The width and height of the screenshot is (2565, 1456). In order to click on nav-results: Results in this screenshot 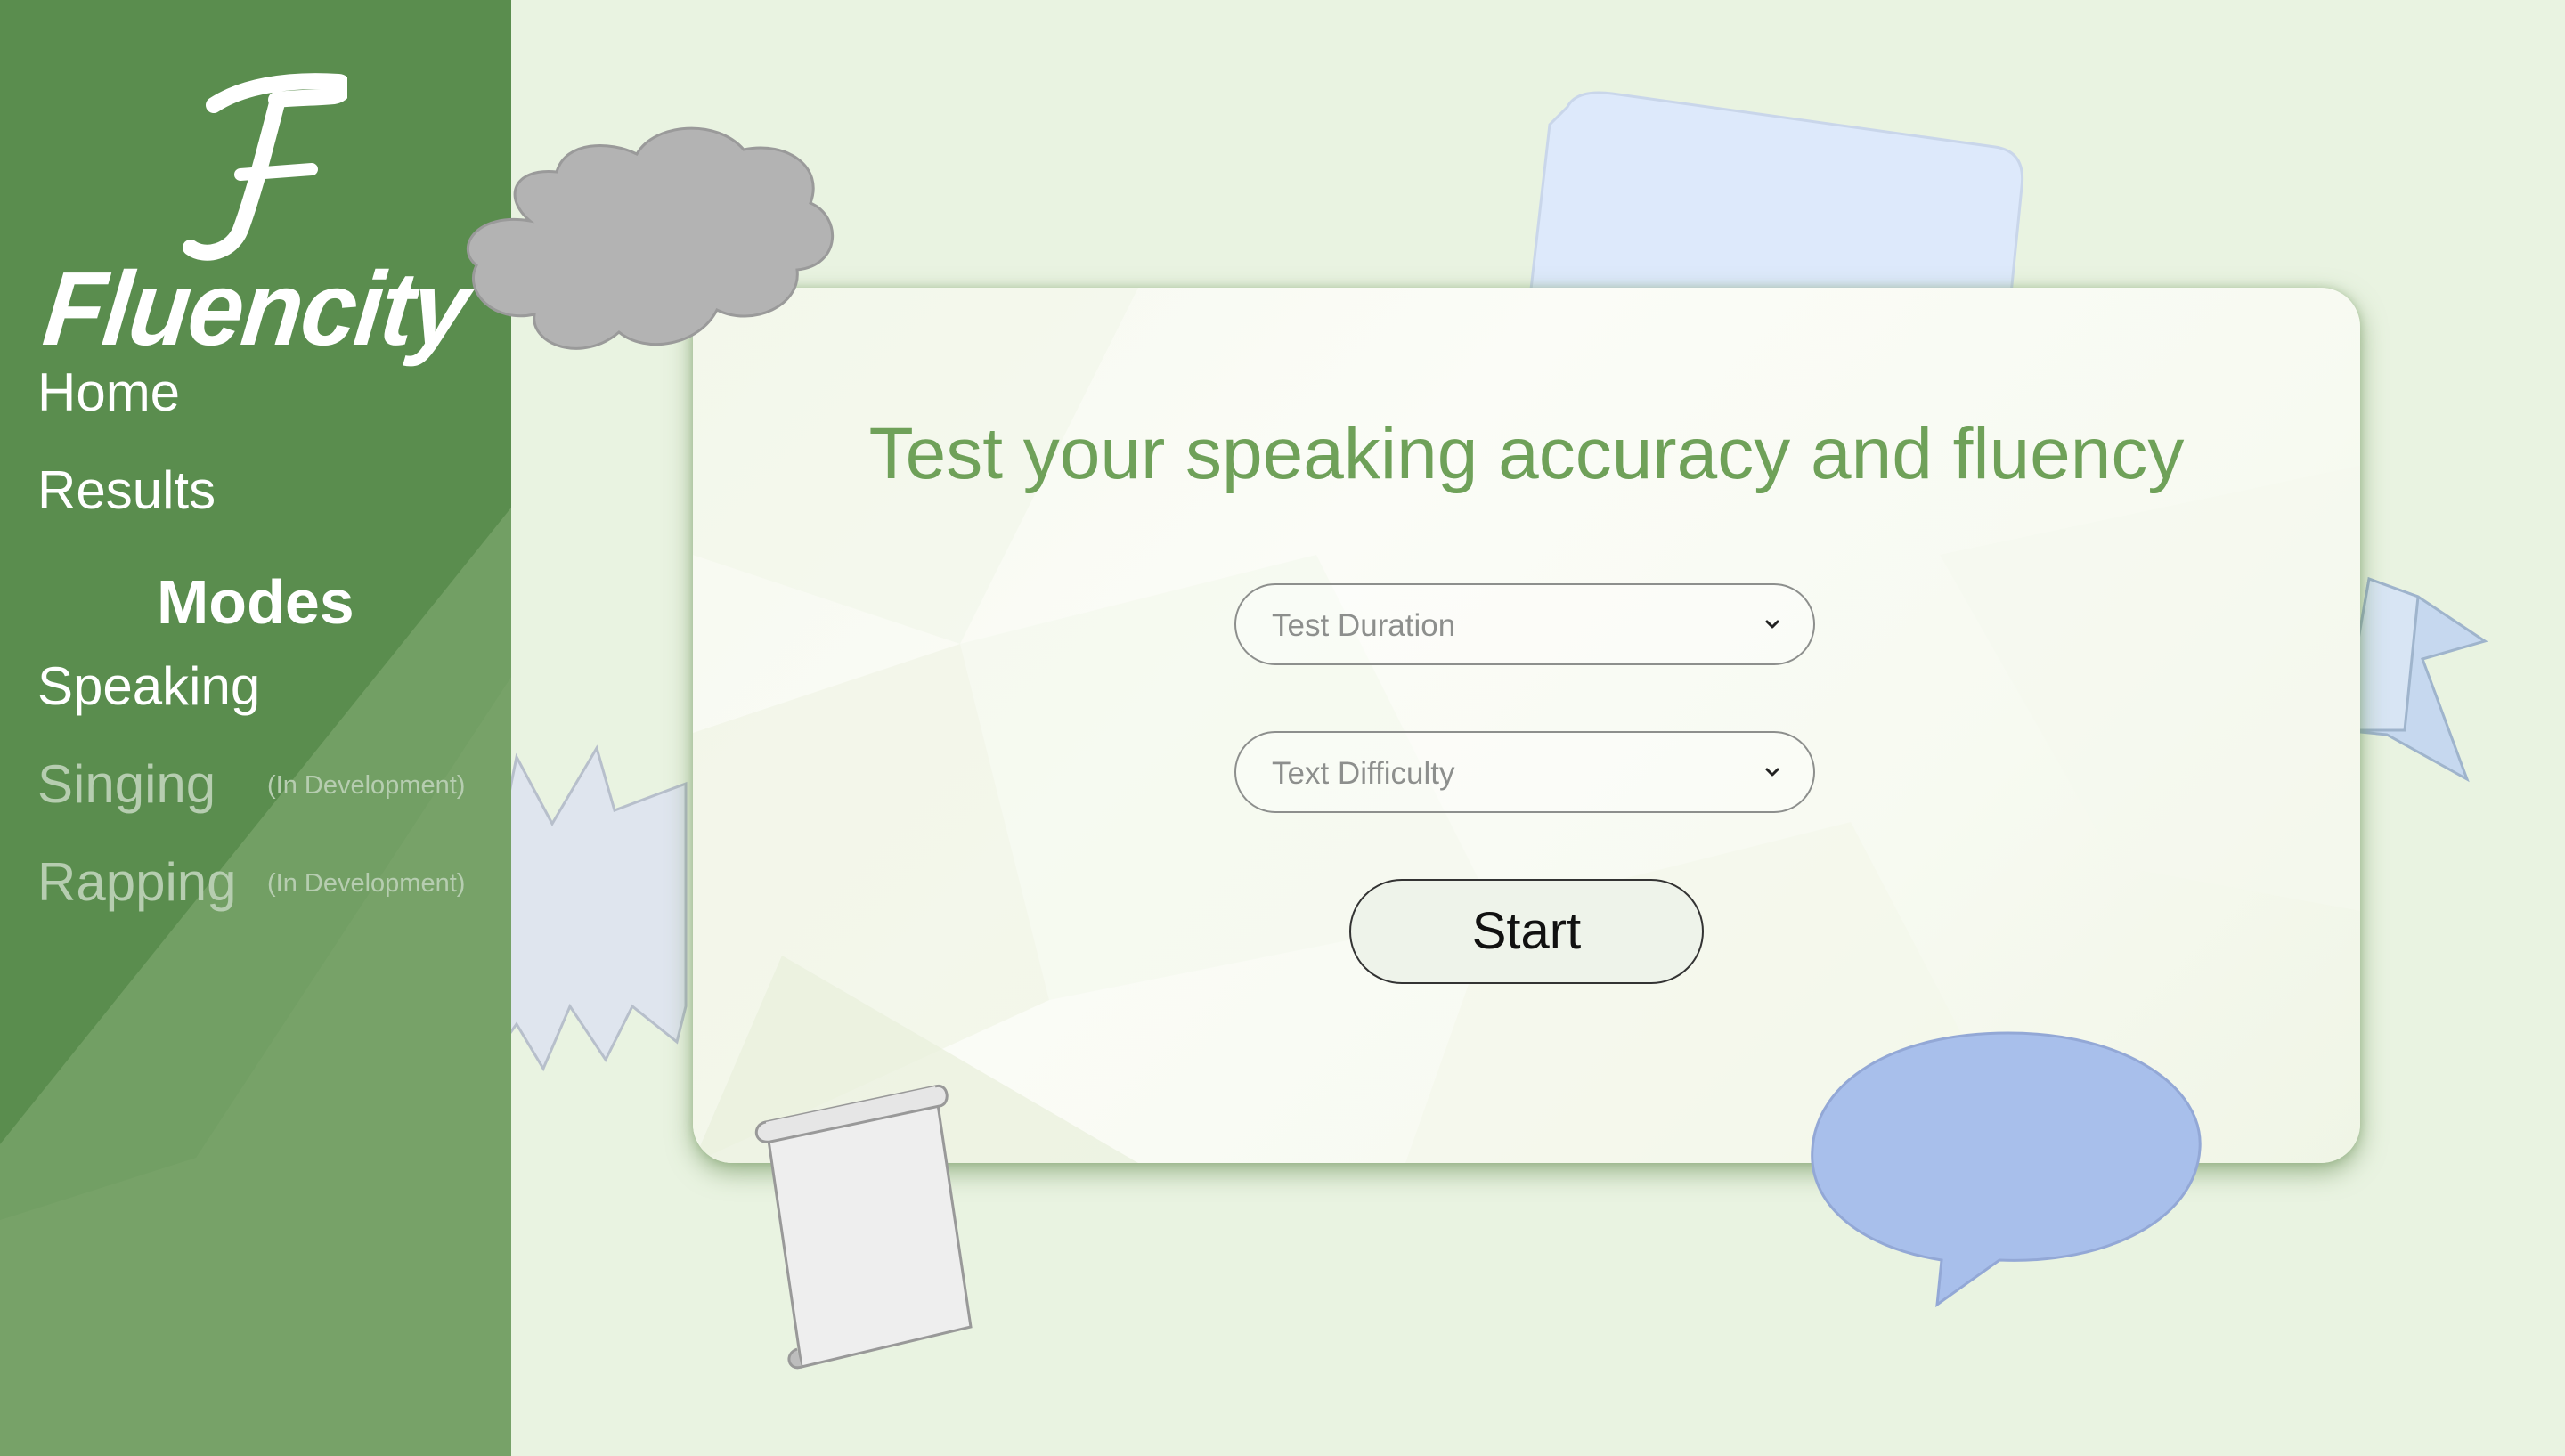, I will do `click(126, 490)`.